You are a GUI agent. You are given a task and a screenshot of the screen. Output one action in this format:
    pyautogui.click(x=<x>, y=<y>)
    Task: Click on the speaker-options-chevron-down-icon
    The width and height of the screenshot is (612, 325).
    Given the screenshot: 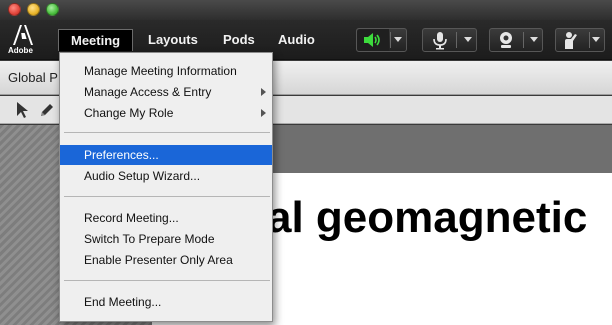 What is the action you would take?
    pyautogui.click(x=398, y=39)
    